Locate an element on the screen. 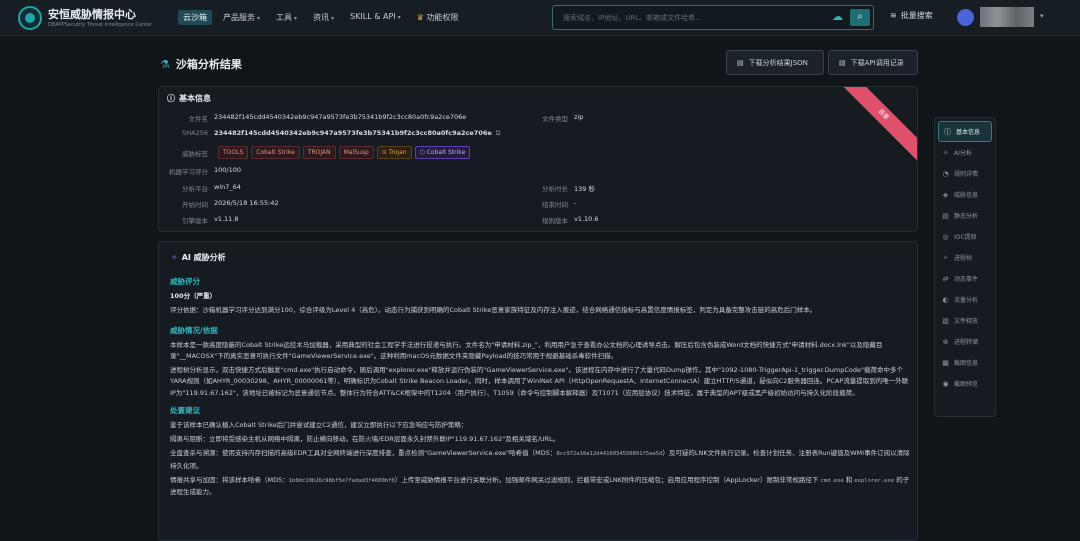  nav-label: 工具 is located at coordinates (284, 17).